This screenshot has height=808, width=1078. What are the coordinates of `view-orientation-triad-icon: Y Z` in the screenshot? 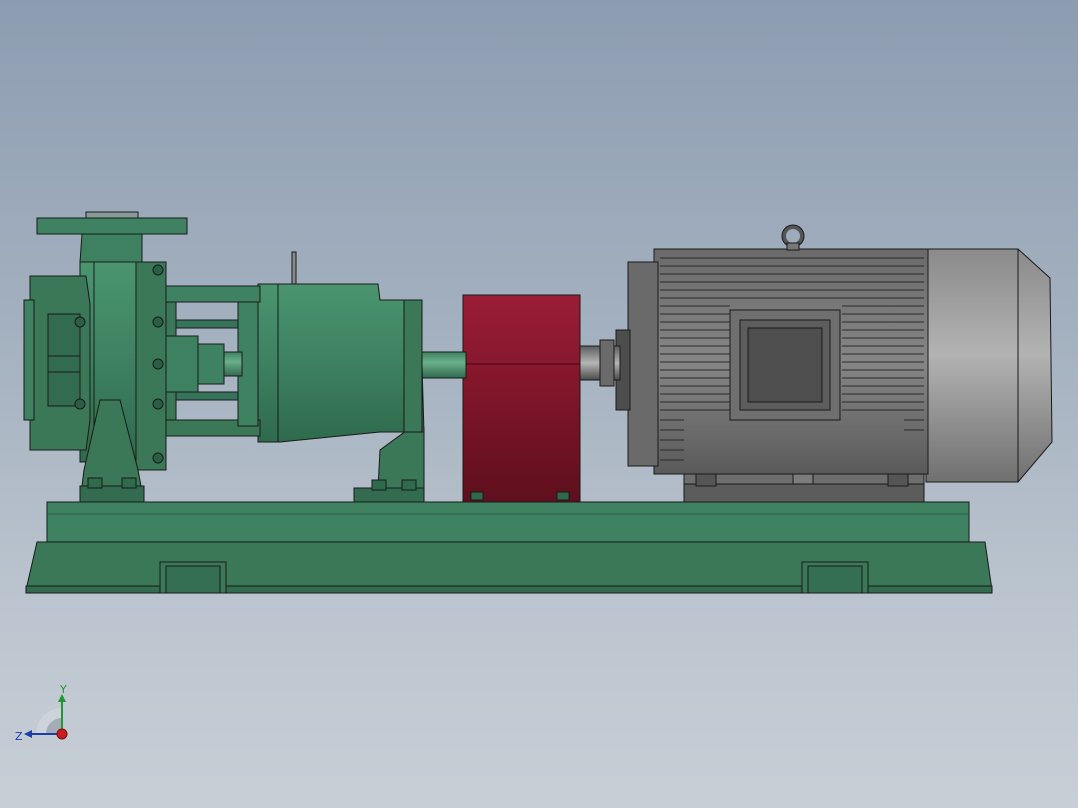 It's located at (45, 719).